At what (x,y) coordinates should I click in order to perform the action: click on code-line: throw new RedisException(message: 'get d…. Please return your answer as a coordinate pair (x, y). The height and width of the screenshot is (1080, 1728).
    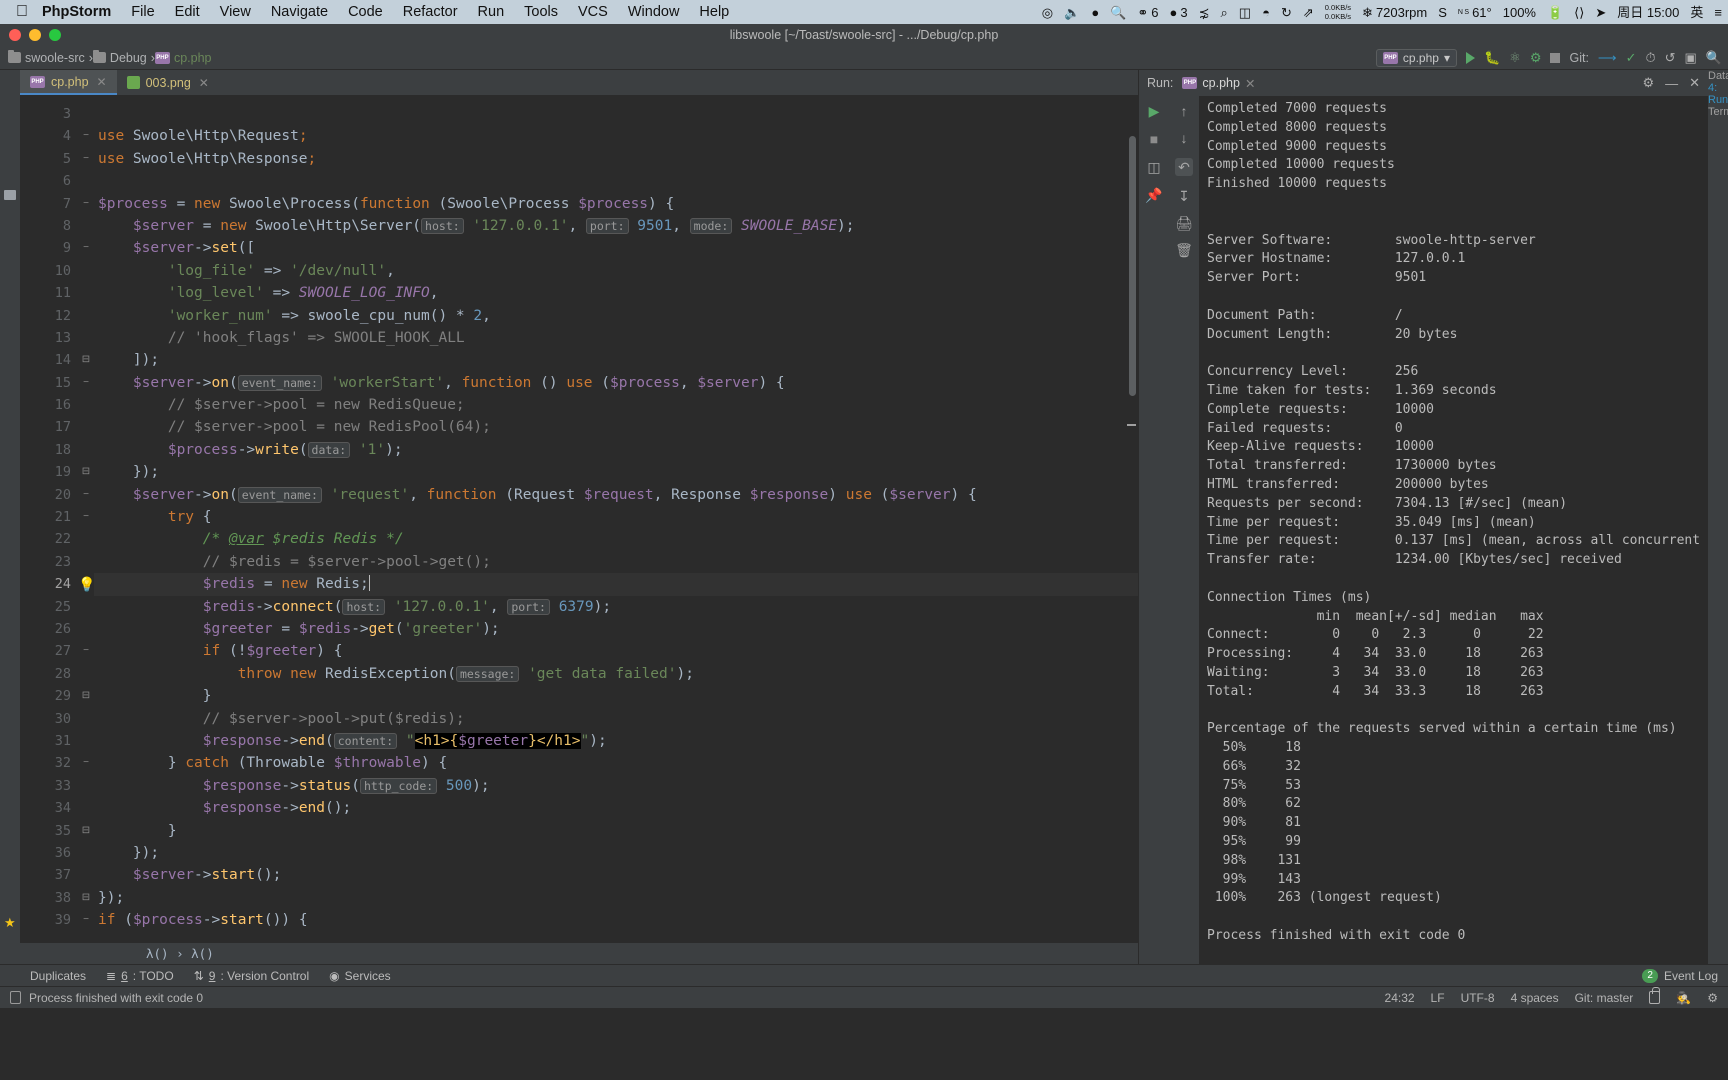
    Looking at the image, I should click on (616, 674).